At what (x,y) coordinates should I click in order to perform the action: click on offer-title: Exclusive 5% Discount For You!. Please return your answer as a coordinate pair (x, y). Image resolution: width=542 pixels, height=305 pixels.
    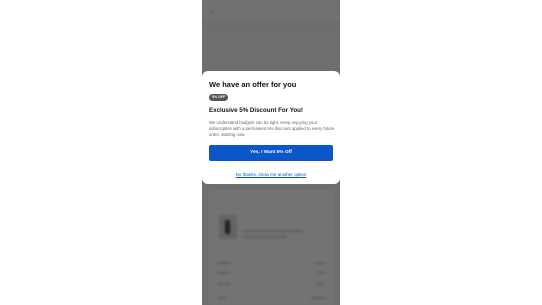
    Looking at the image, I should click on (256, 110).